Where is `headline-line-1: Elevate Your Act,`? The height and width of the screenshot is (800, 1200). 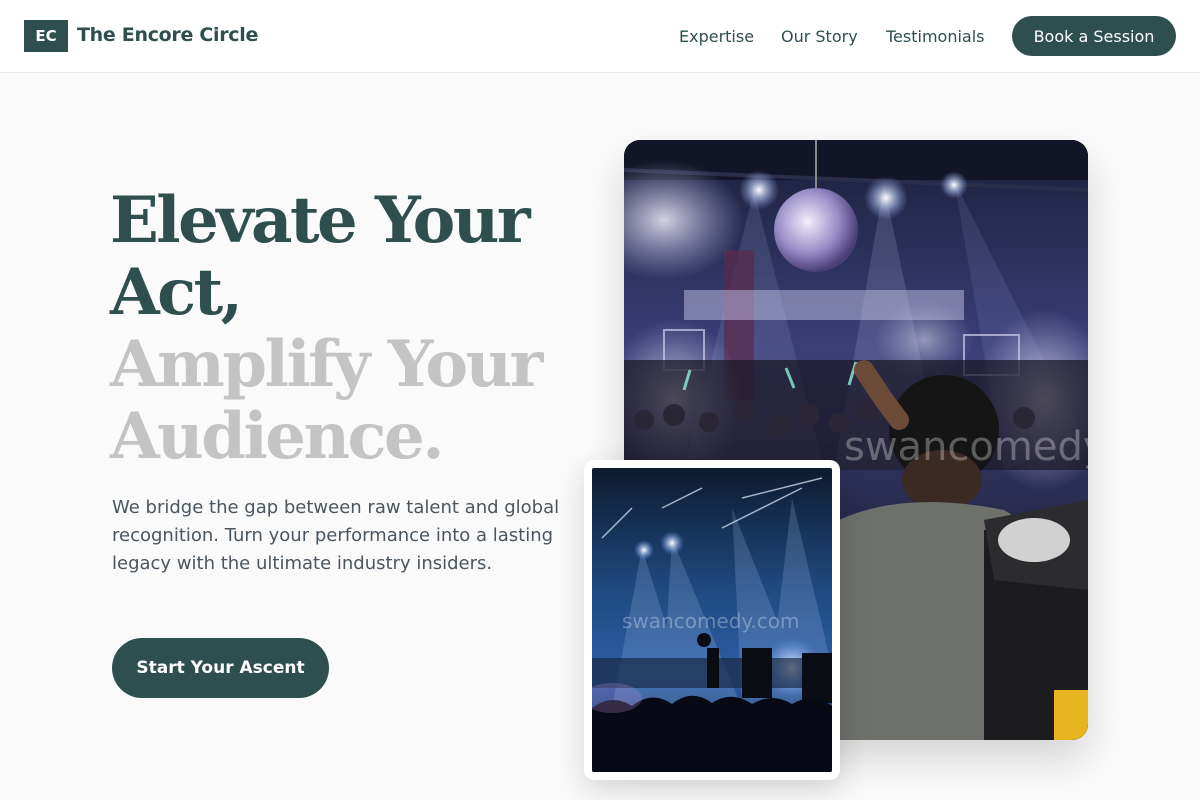
headline-line-1: Elevate Your Act, is located at coordinates (320, 256).